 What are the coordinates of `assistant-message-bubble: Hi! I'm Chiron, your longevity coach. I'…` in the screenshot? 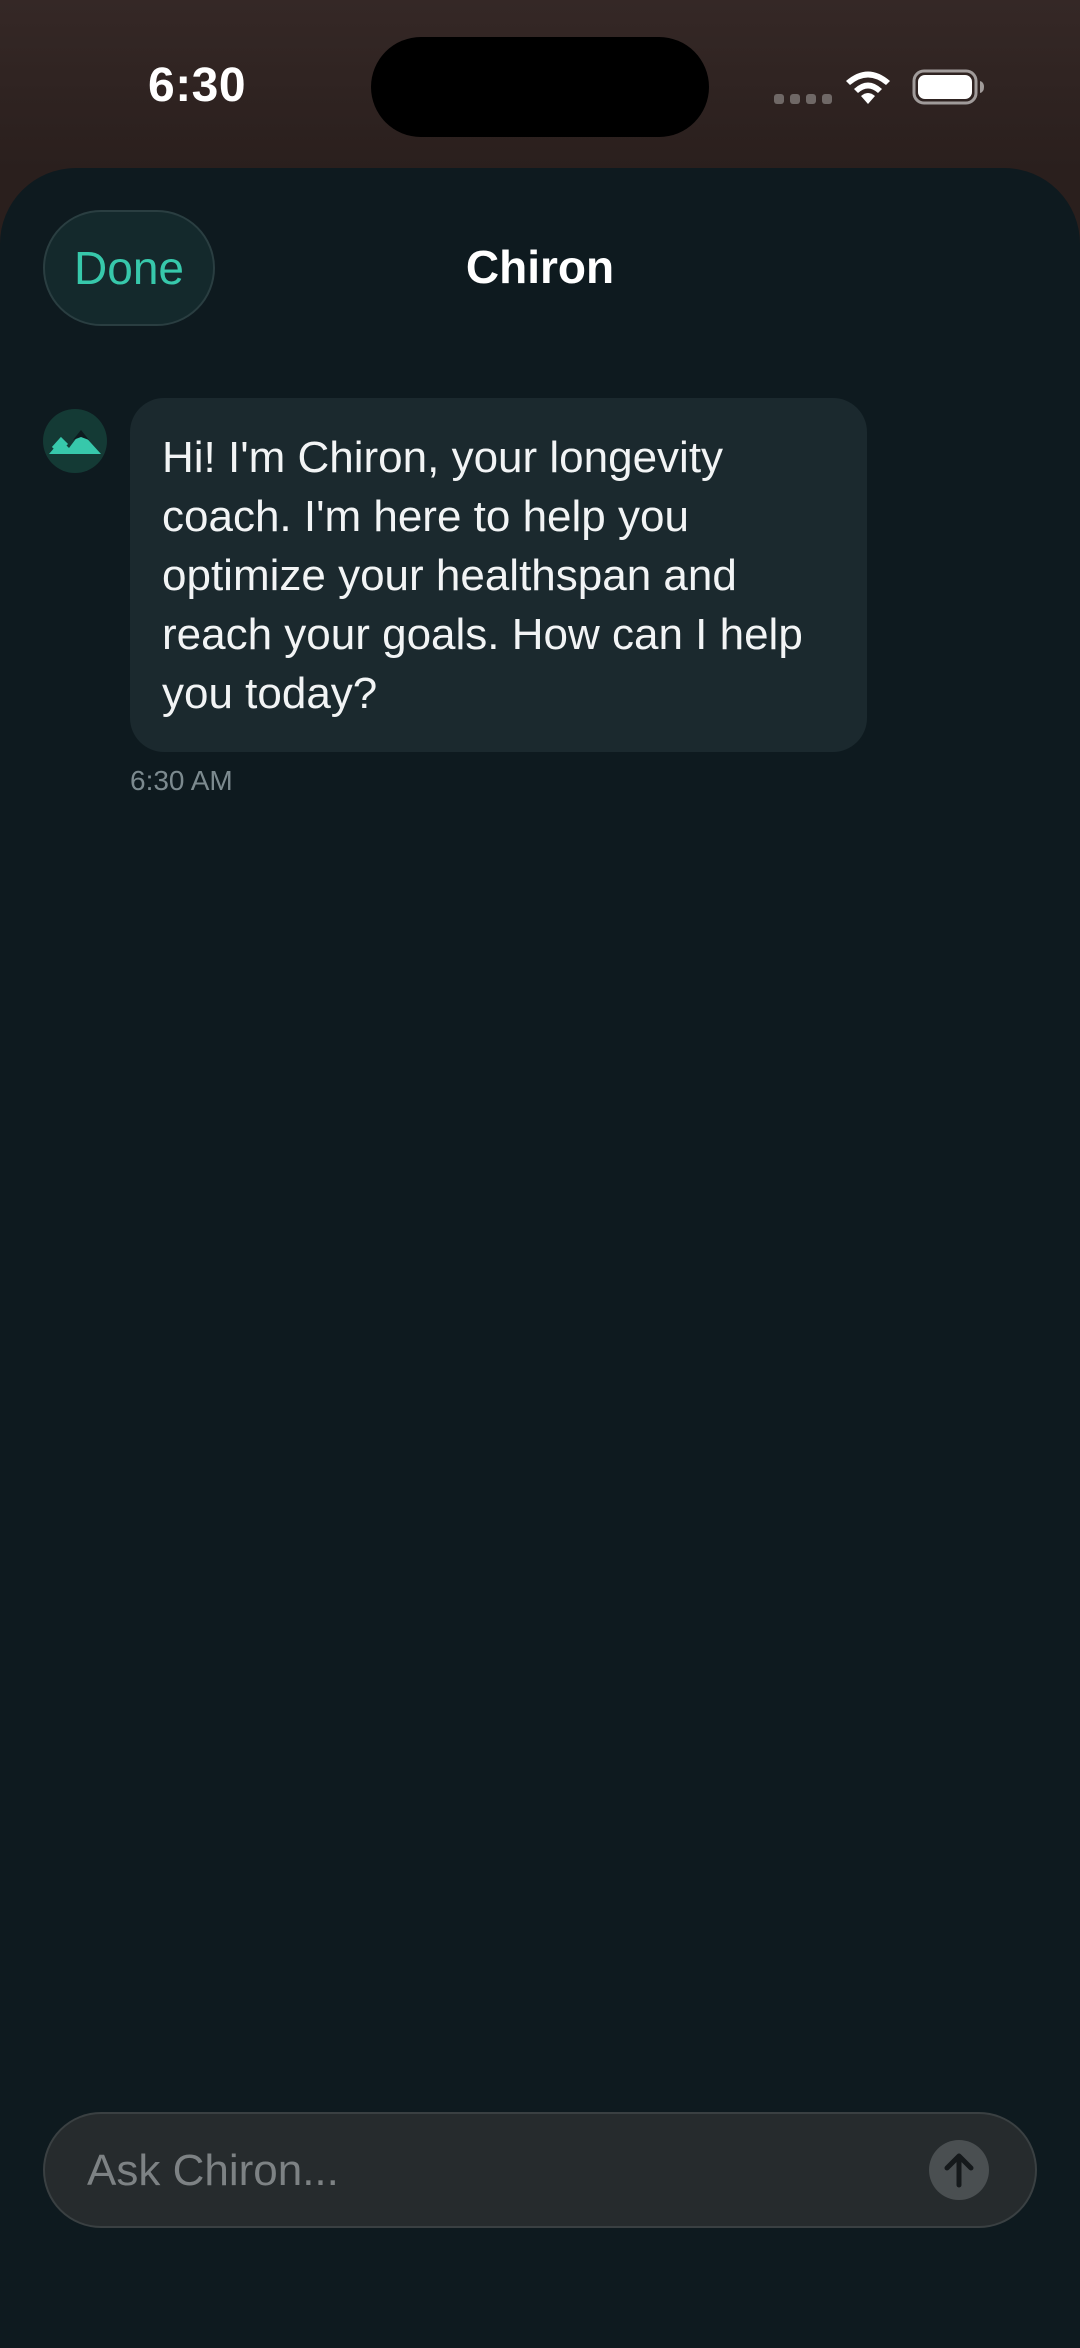 It's located at (498, 575).